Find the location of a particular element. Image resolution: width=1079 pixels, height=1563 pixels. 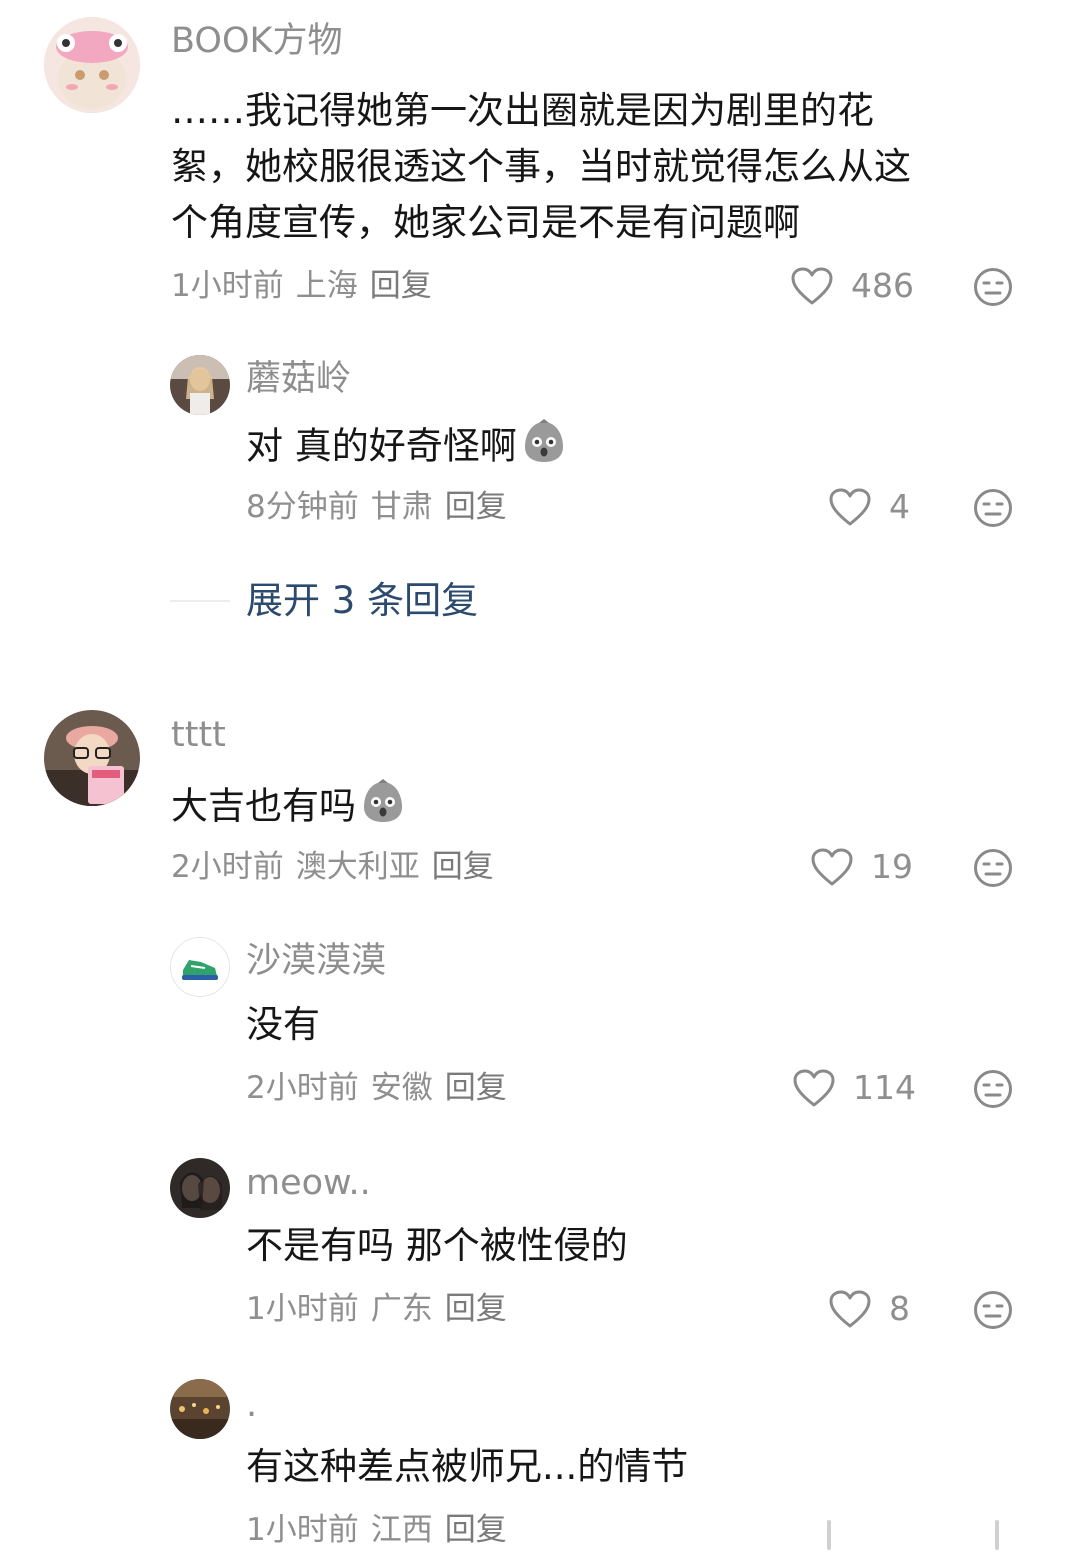

comment-text-line: ……我记得她第一次出圈就是因为剧里的花 is located at coordinates (522, 110).